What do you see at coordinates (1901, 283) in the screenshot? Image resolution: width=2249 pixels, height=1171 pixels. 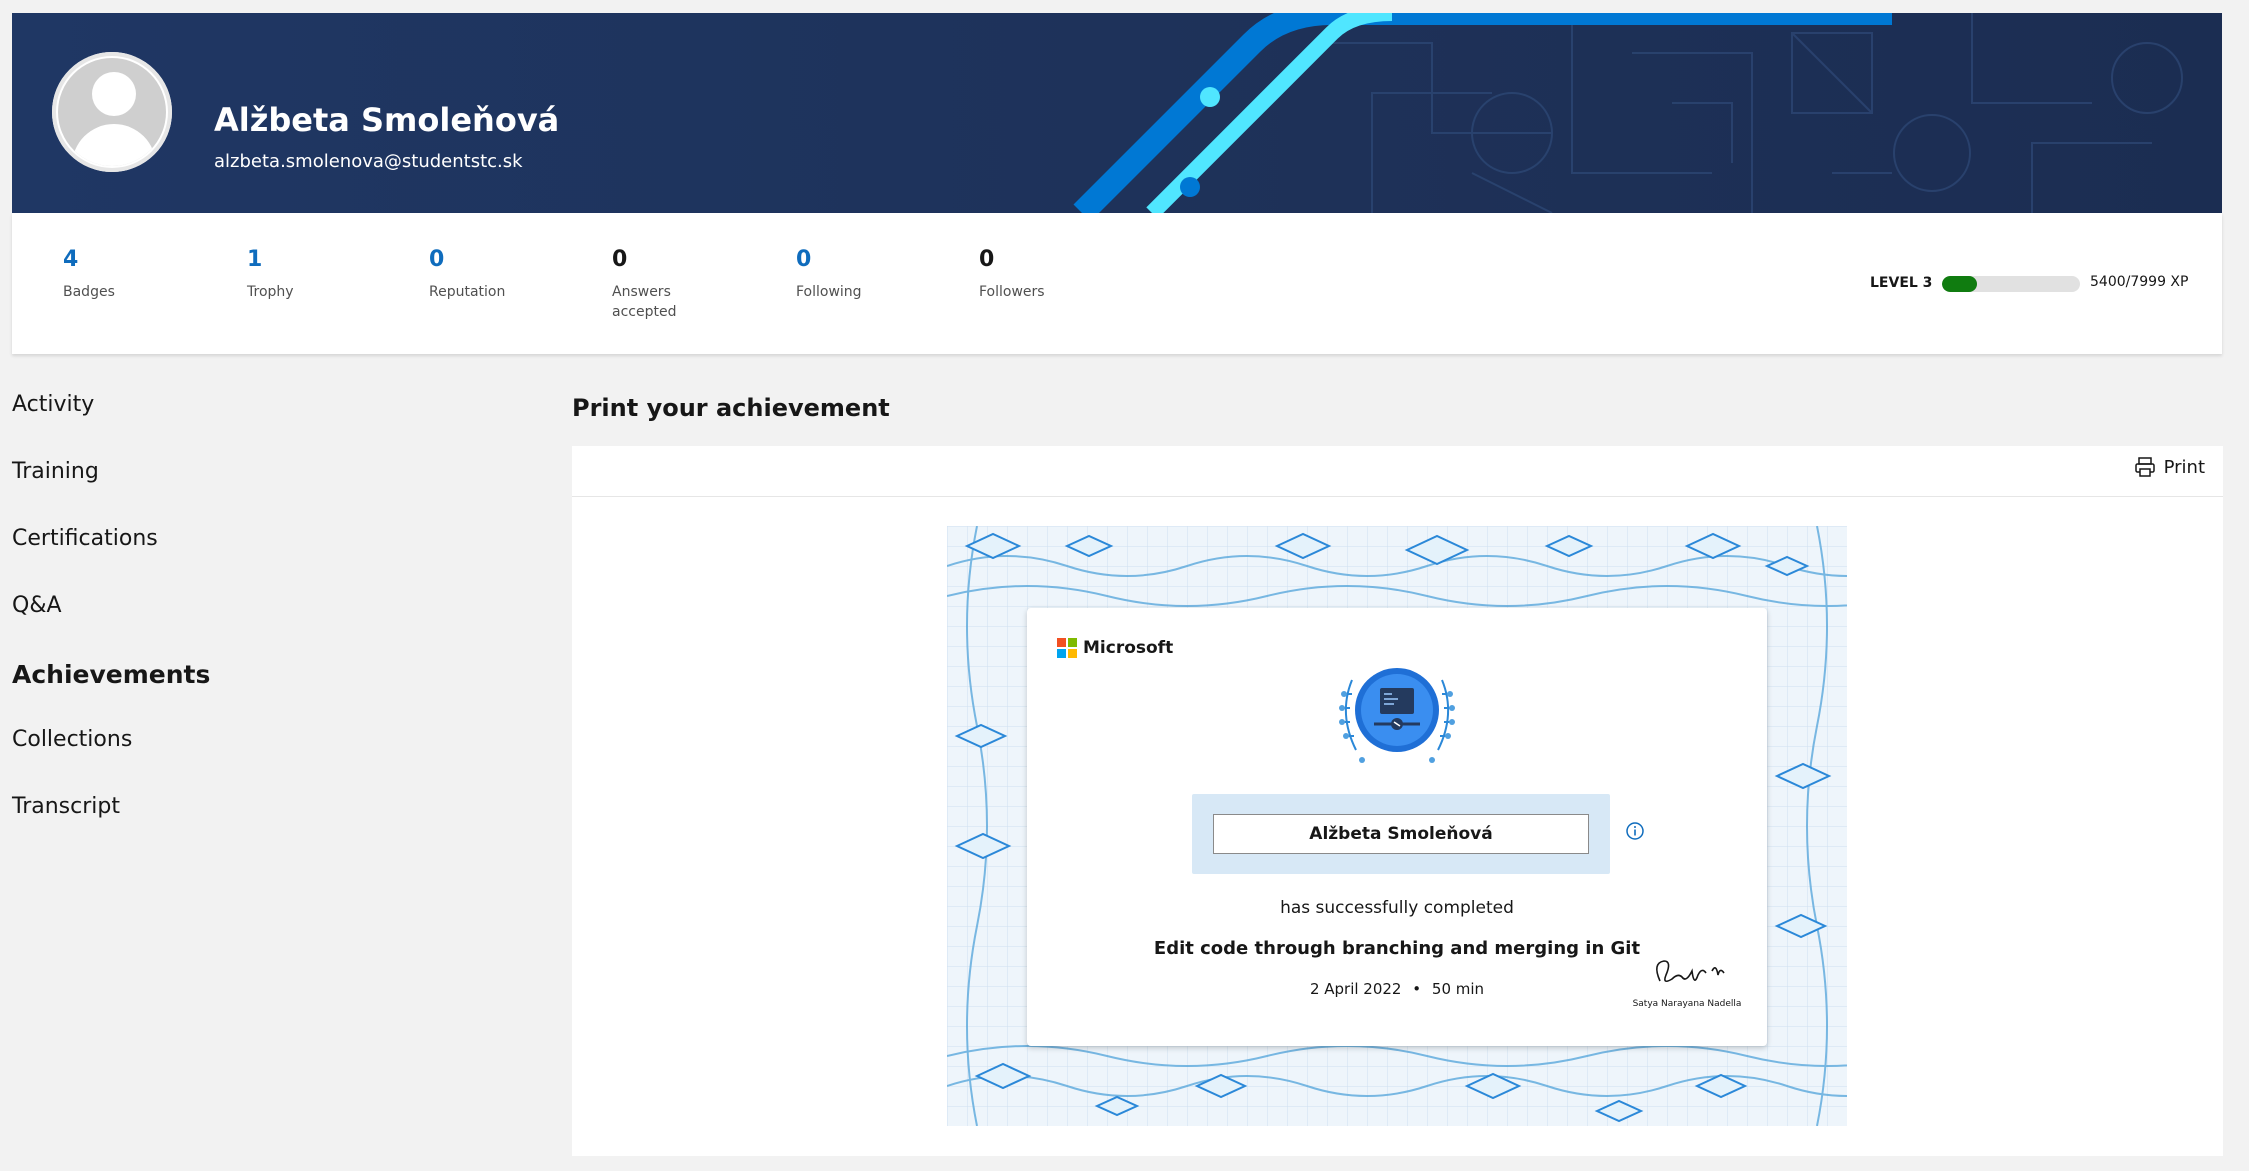 I see `level-label: LEVEL 3` at bounding box center [1901, 283].